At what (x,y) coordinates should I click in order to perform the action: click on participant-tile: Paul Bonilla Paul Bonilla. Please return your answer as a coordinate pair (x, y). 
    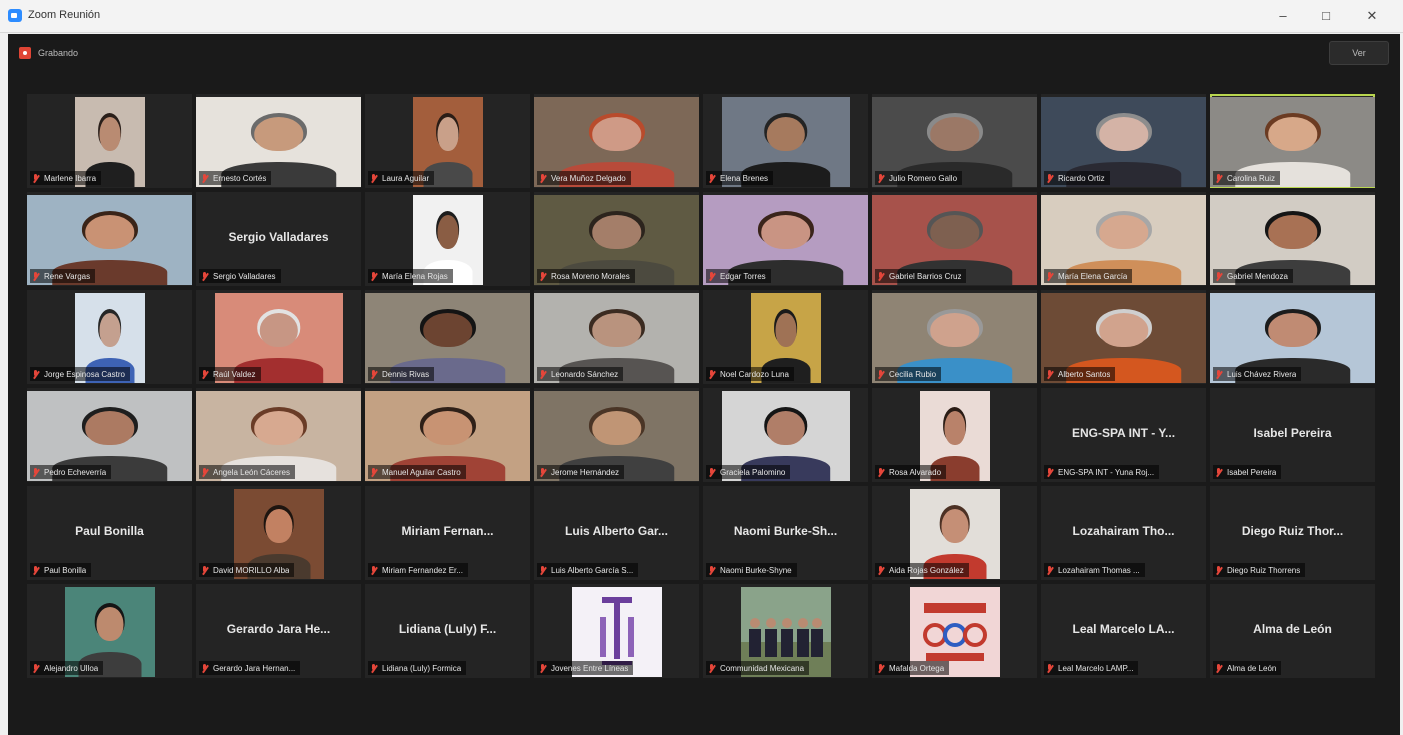
    Looking at the image, I should click on (109, 533).